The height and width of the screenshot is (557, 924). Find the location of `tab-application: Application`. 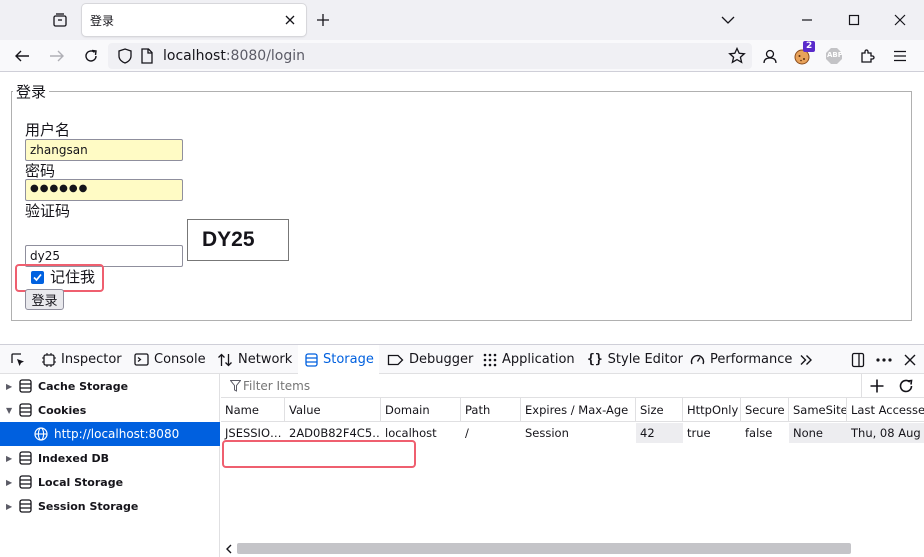

tab-application: Application is located at coordinates (529, 359).